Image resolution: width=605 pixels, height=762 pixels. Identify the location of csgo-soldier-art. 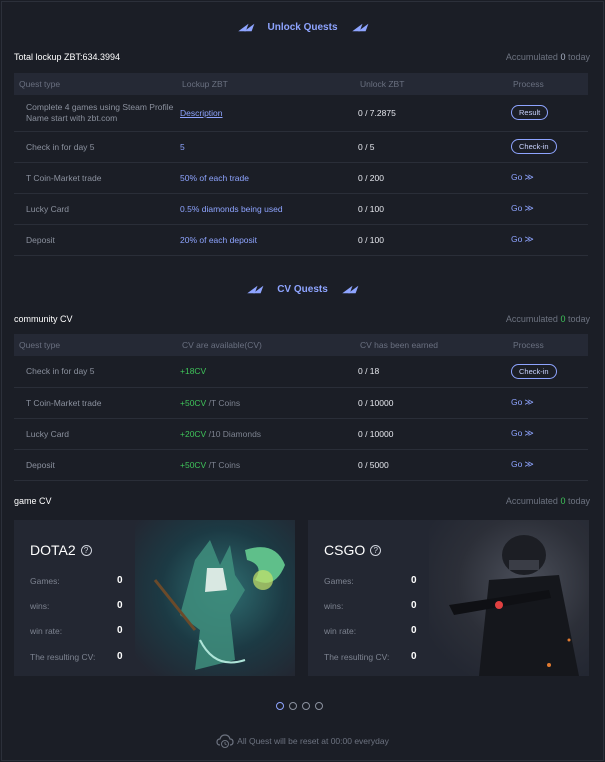
(509, 598).